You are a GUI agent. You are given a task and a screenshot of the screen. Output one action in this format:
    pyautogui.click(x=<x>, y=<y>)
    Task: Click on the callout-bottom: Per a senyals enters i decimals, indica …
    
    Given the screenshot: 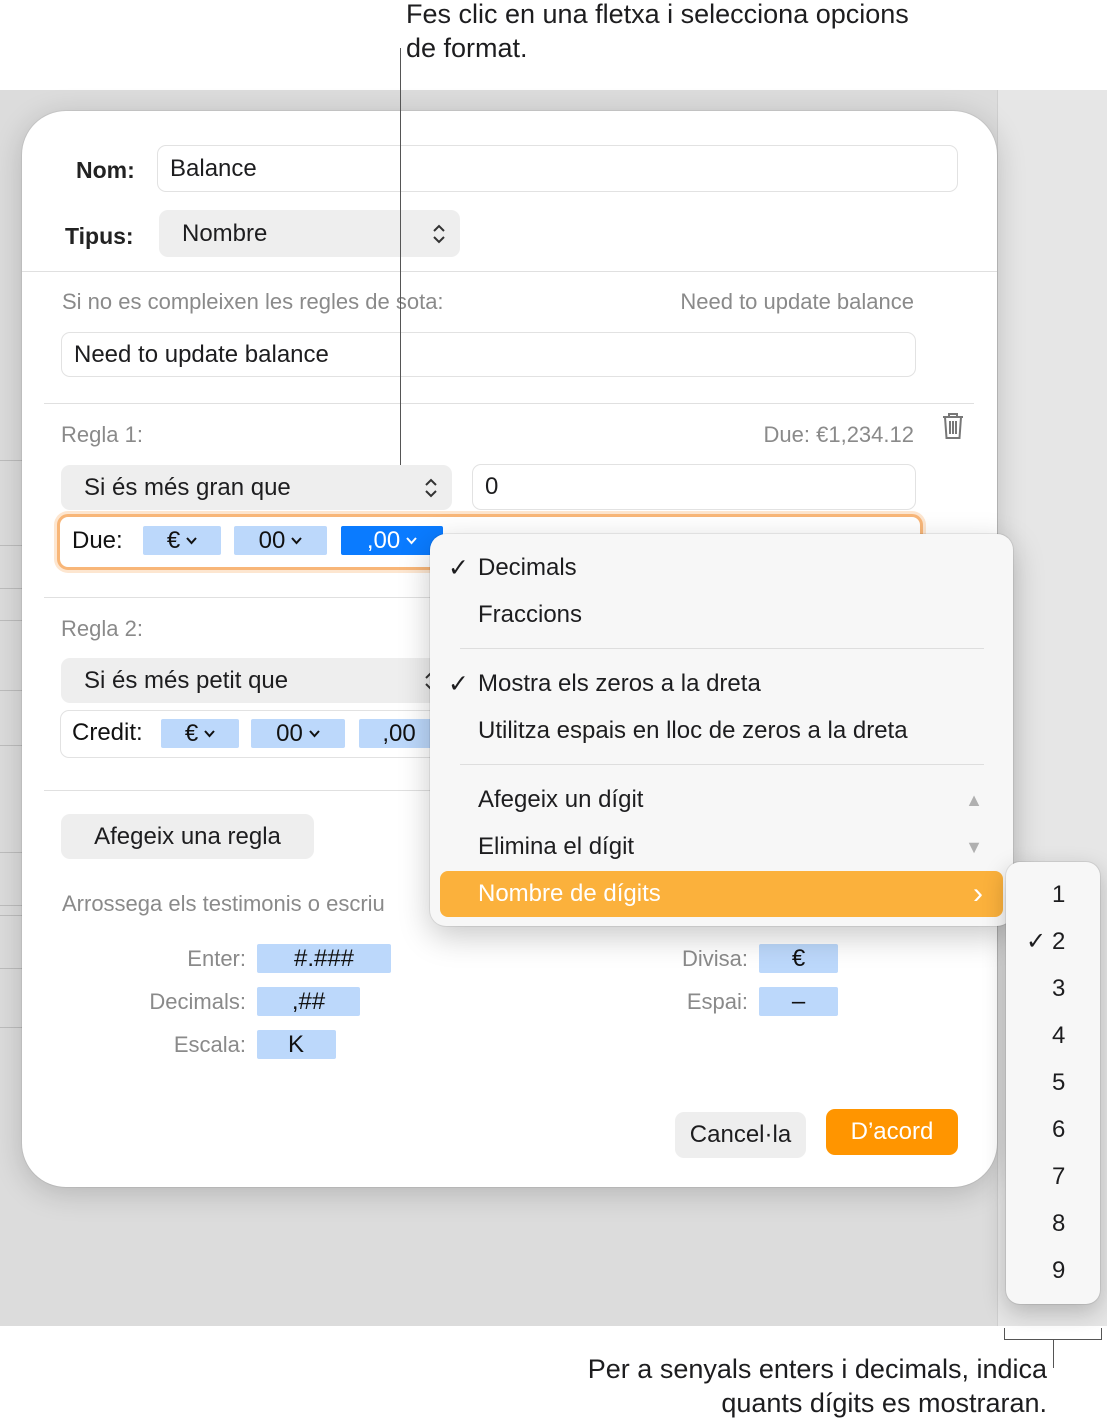 What is the action you would take?
    pyautogui.click(x=817, y=1386)
    